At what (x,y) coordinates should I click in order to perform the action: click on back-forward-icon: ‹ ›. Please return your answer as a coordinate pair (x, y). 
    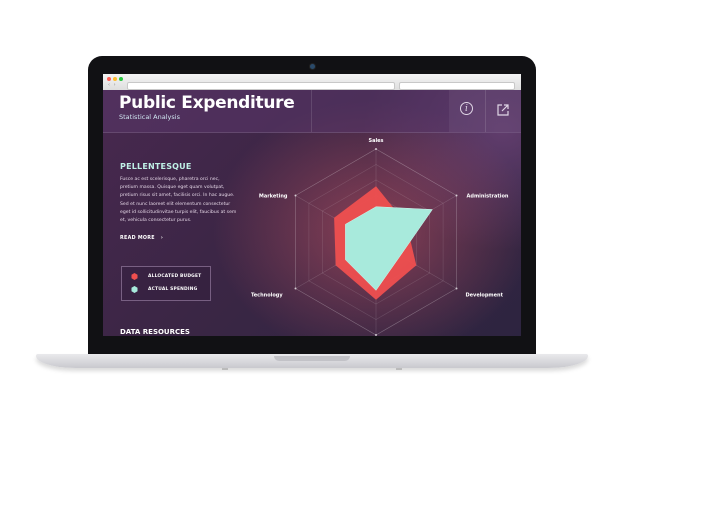
    Looking at the image, I should click on (112, 85).